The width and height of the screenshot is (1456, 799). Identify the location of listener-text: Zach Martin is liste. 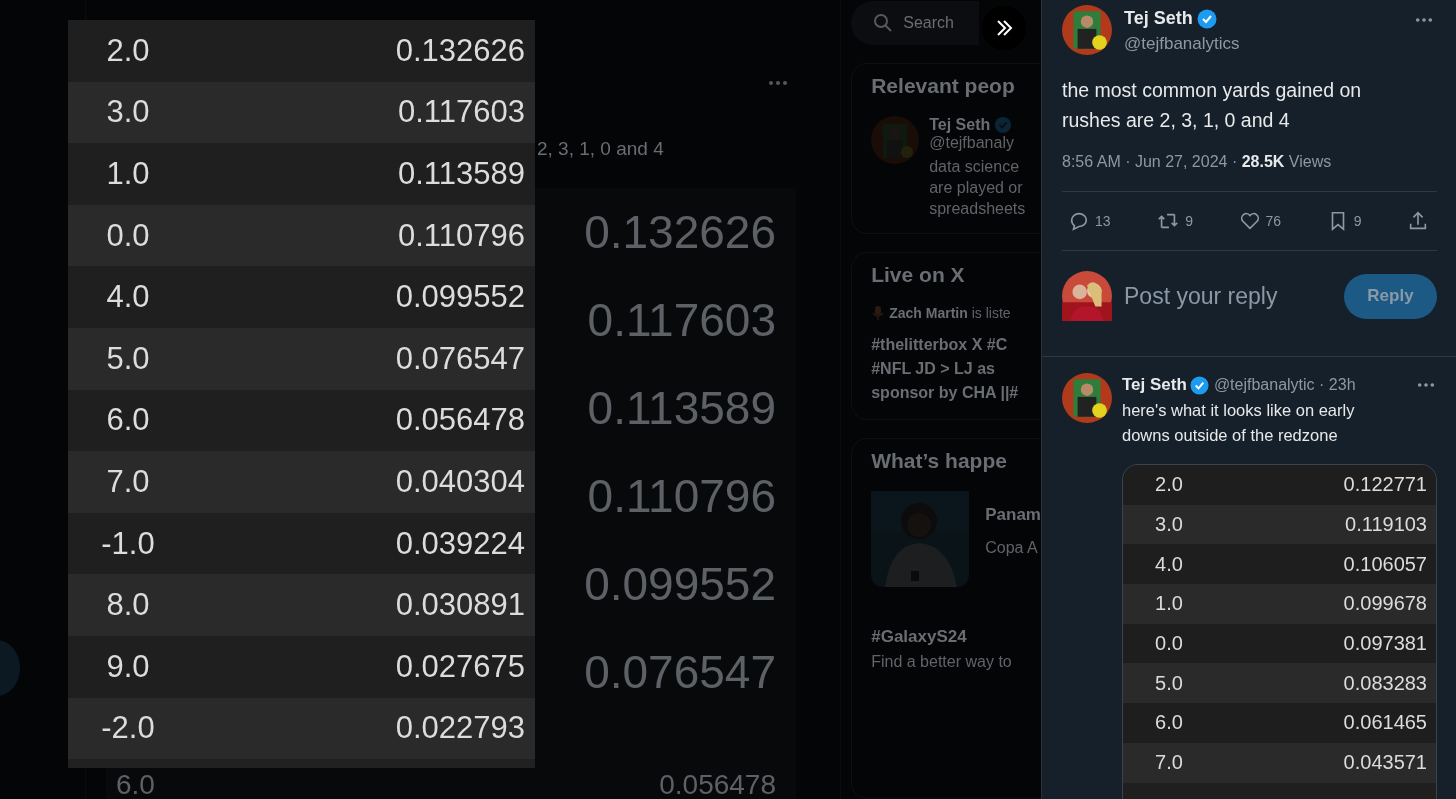
(950, 313).